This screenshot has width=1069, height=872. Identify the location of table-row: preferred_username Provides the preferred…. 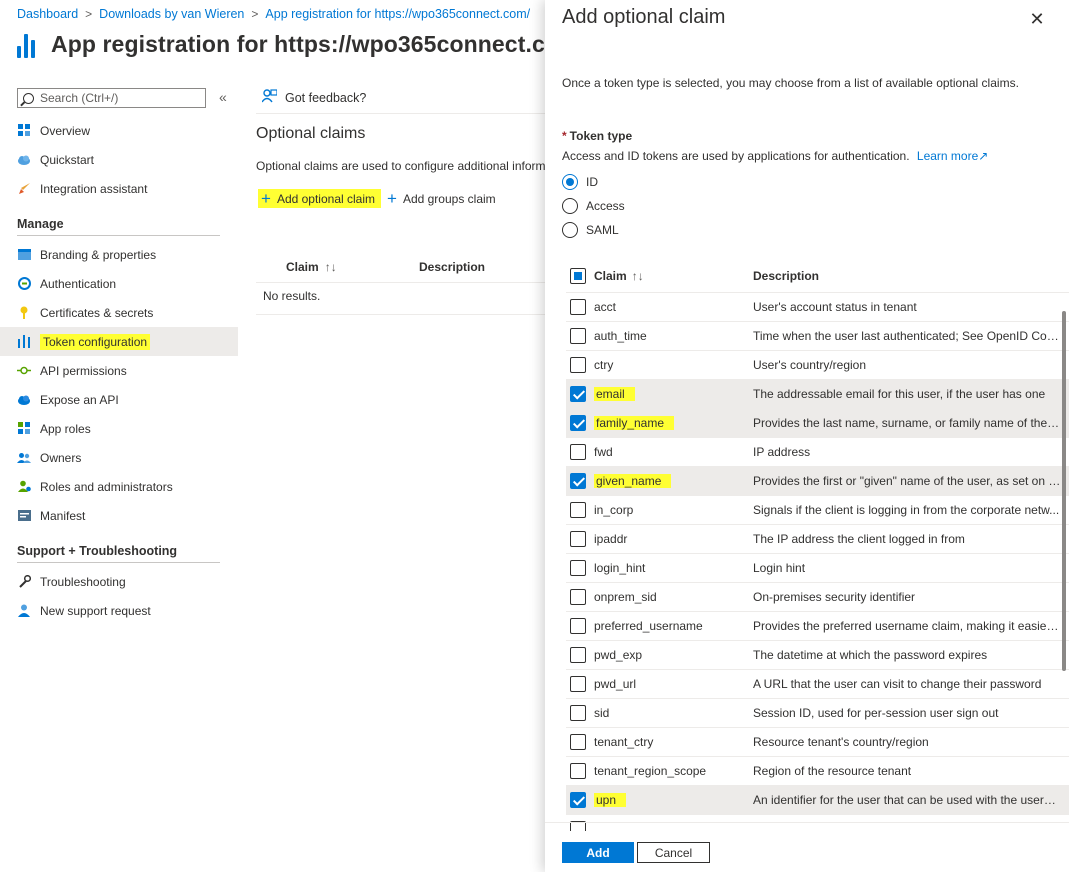
(817, 626).